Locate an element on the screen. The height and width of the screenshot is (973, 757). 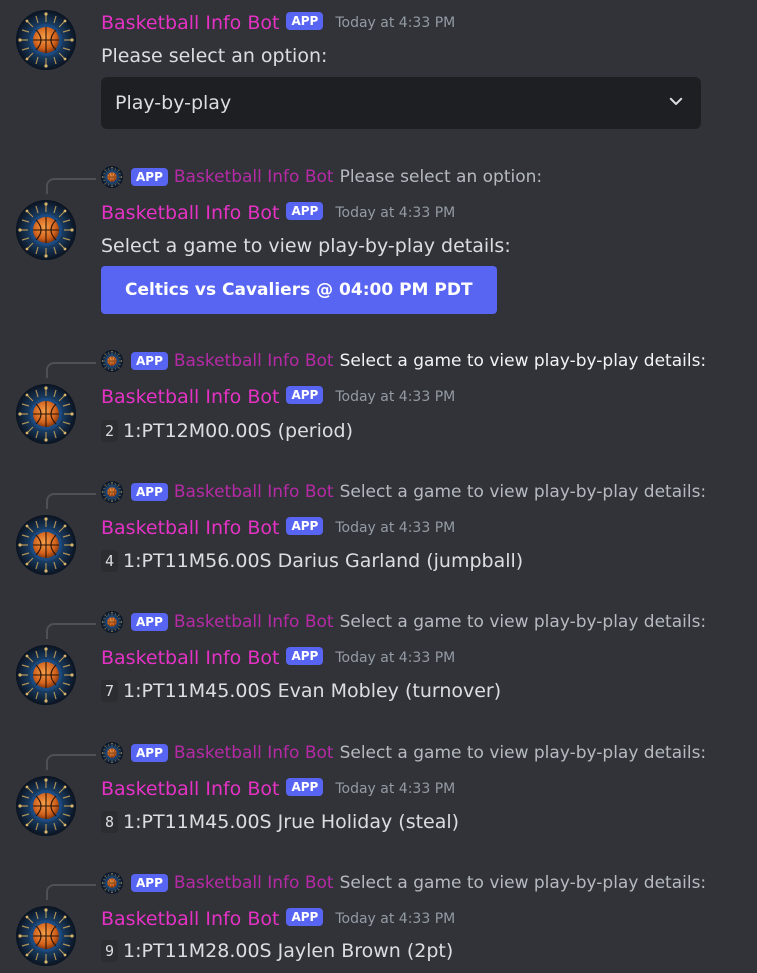
event-description: 1:PT12M00.00S (period) is located at coordinates (238, 431).